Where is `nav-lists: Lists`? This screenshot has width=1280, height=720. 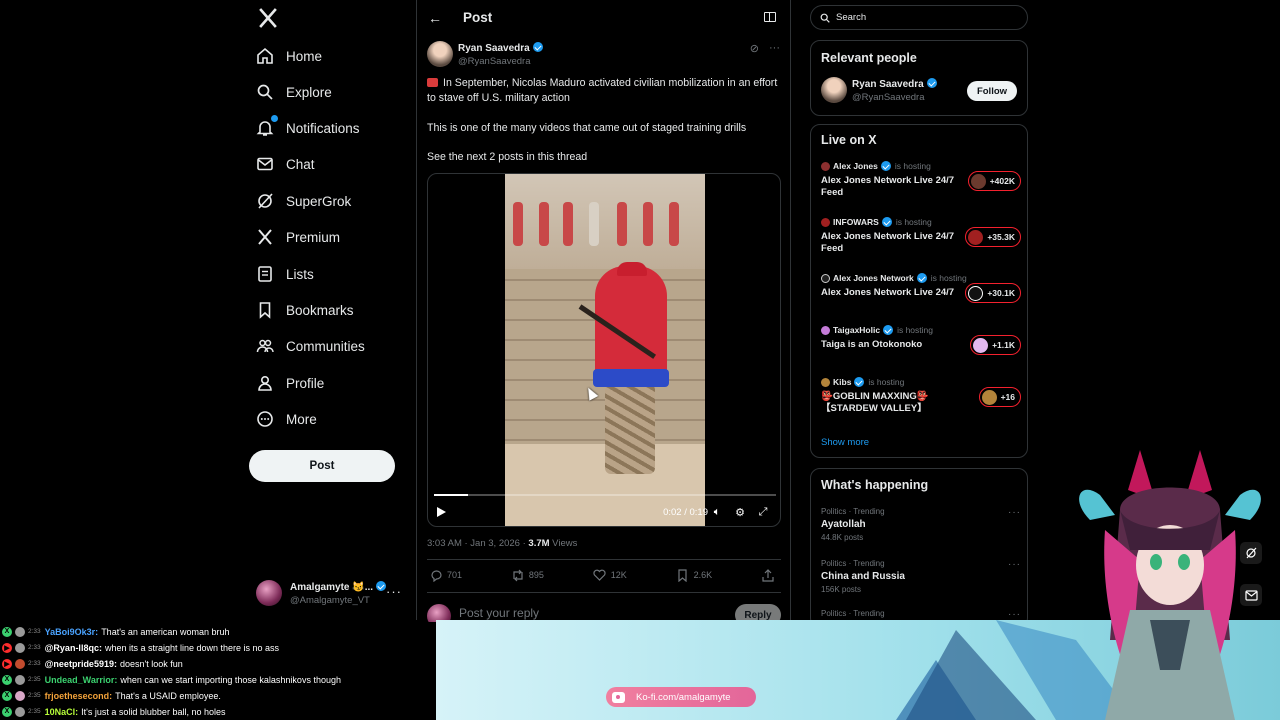 nav-lists: Lists is located at coordinates (285, 274).